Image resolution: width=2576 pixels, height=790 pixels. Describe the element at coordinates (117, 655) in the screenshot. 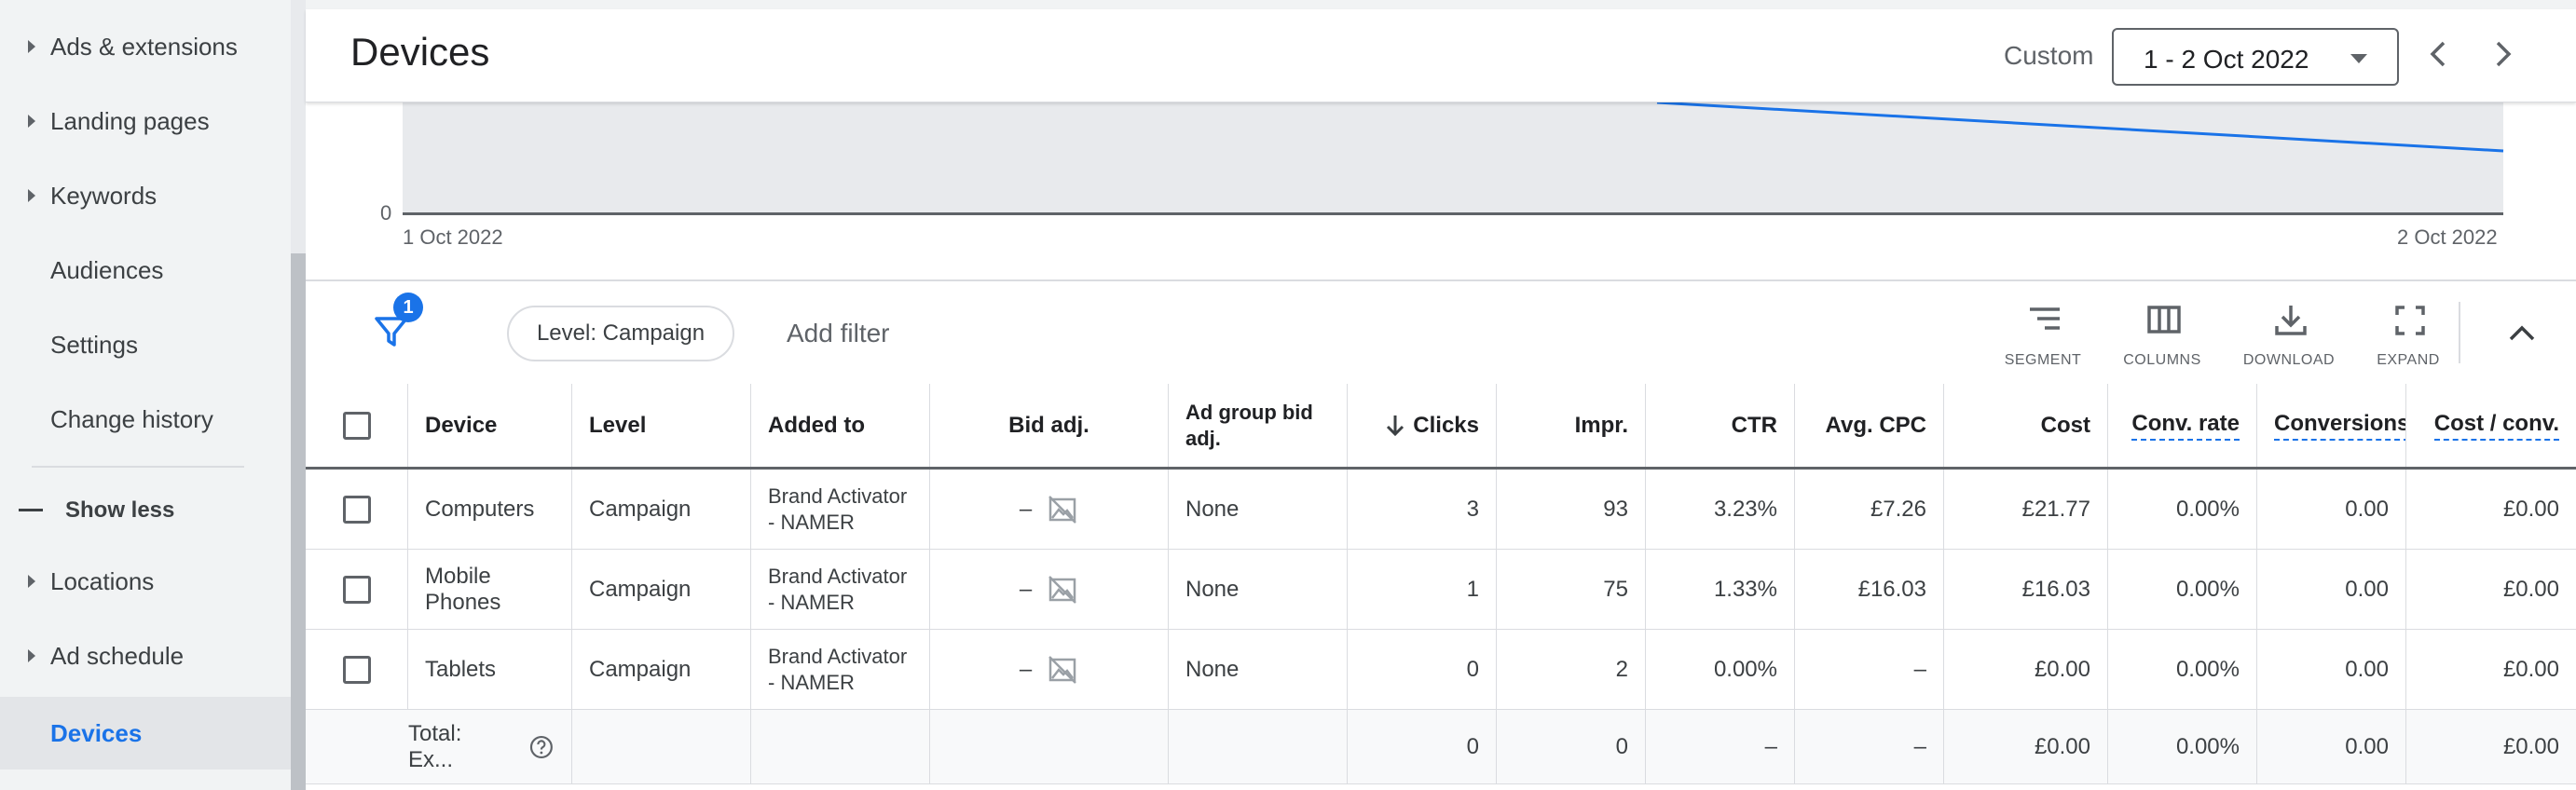

I see `sidebar-item-label: Ad schedule` at that location.